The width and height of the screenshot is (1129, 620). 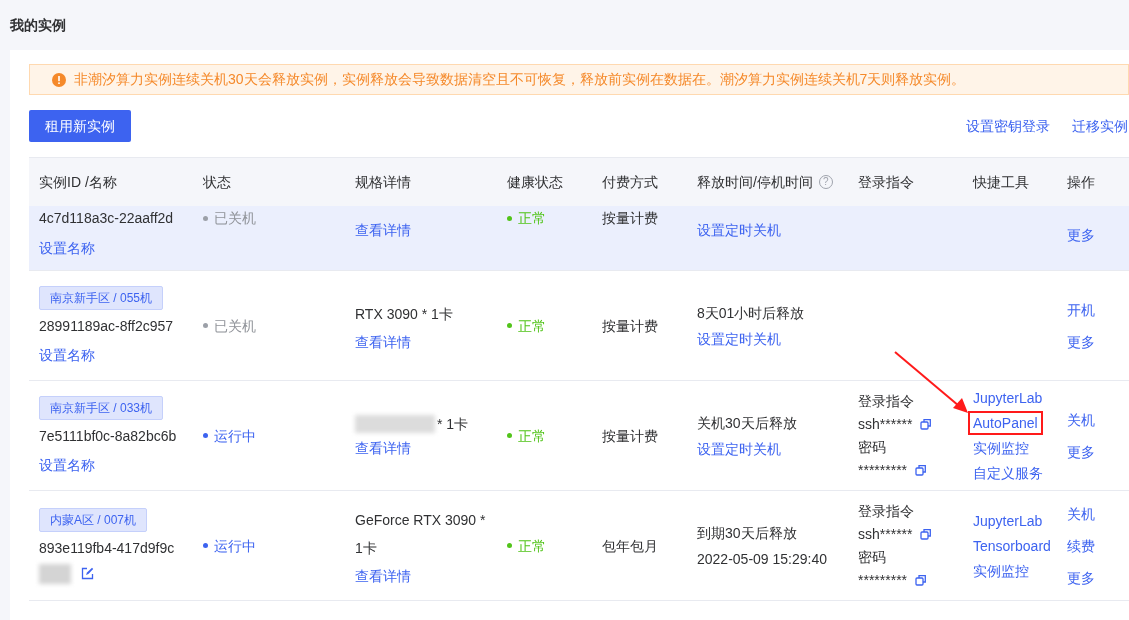 What do you see at coordinates (78, 182) in the screenshot?
I see `column-header: 实例ID /名称` at bounding box center [78, 182].